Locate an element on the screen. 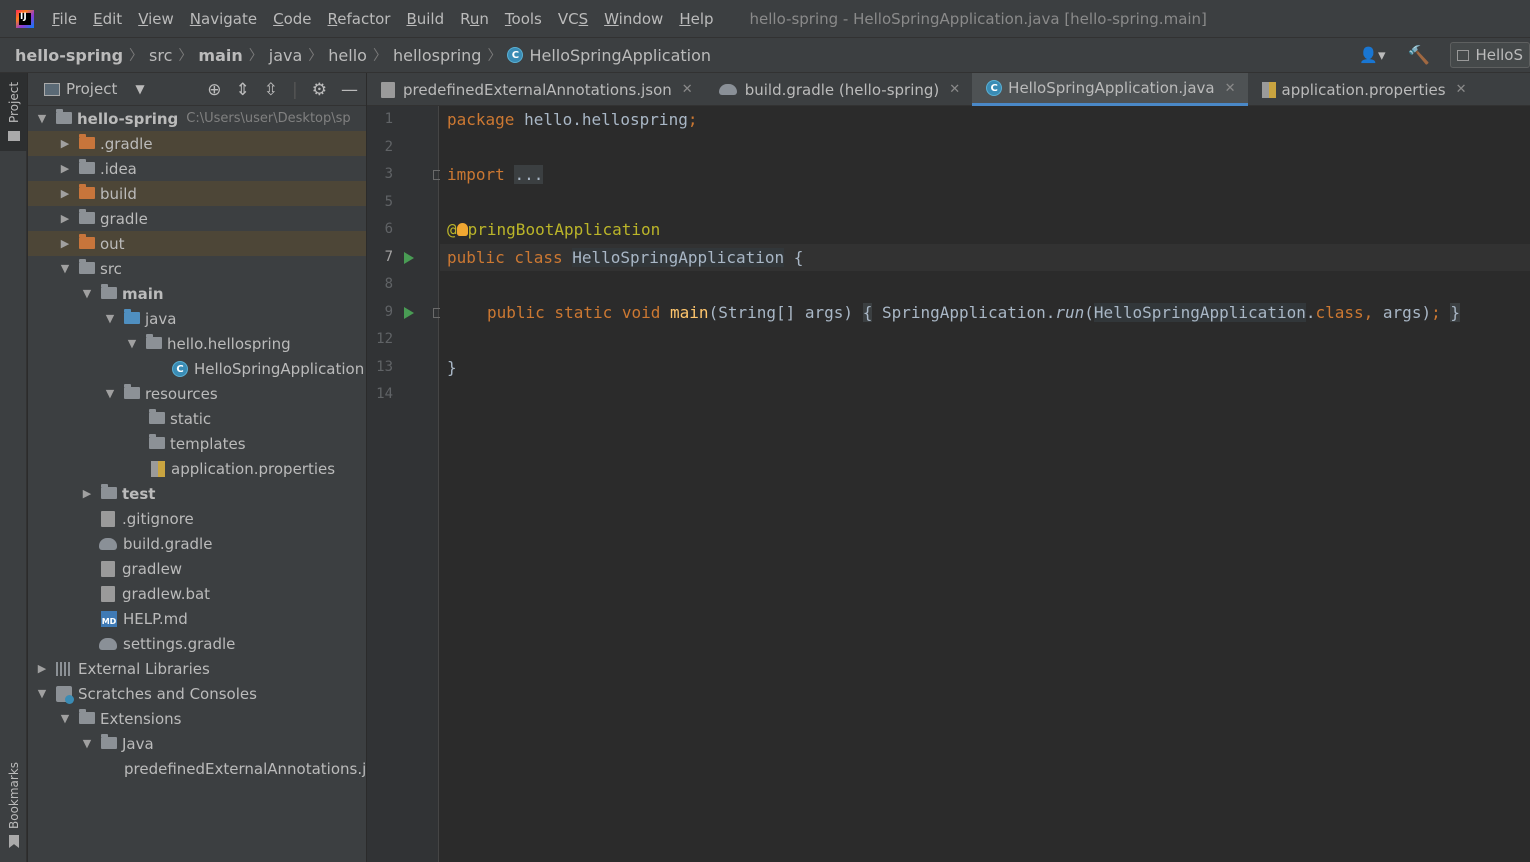 This screenshot has width=1530, height=862. hide-panel-icon: — is located at coordinates (349, 90).